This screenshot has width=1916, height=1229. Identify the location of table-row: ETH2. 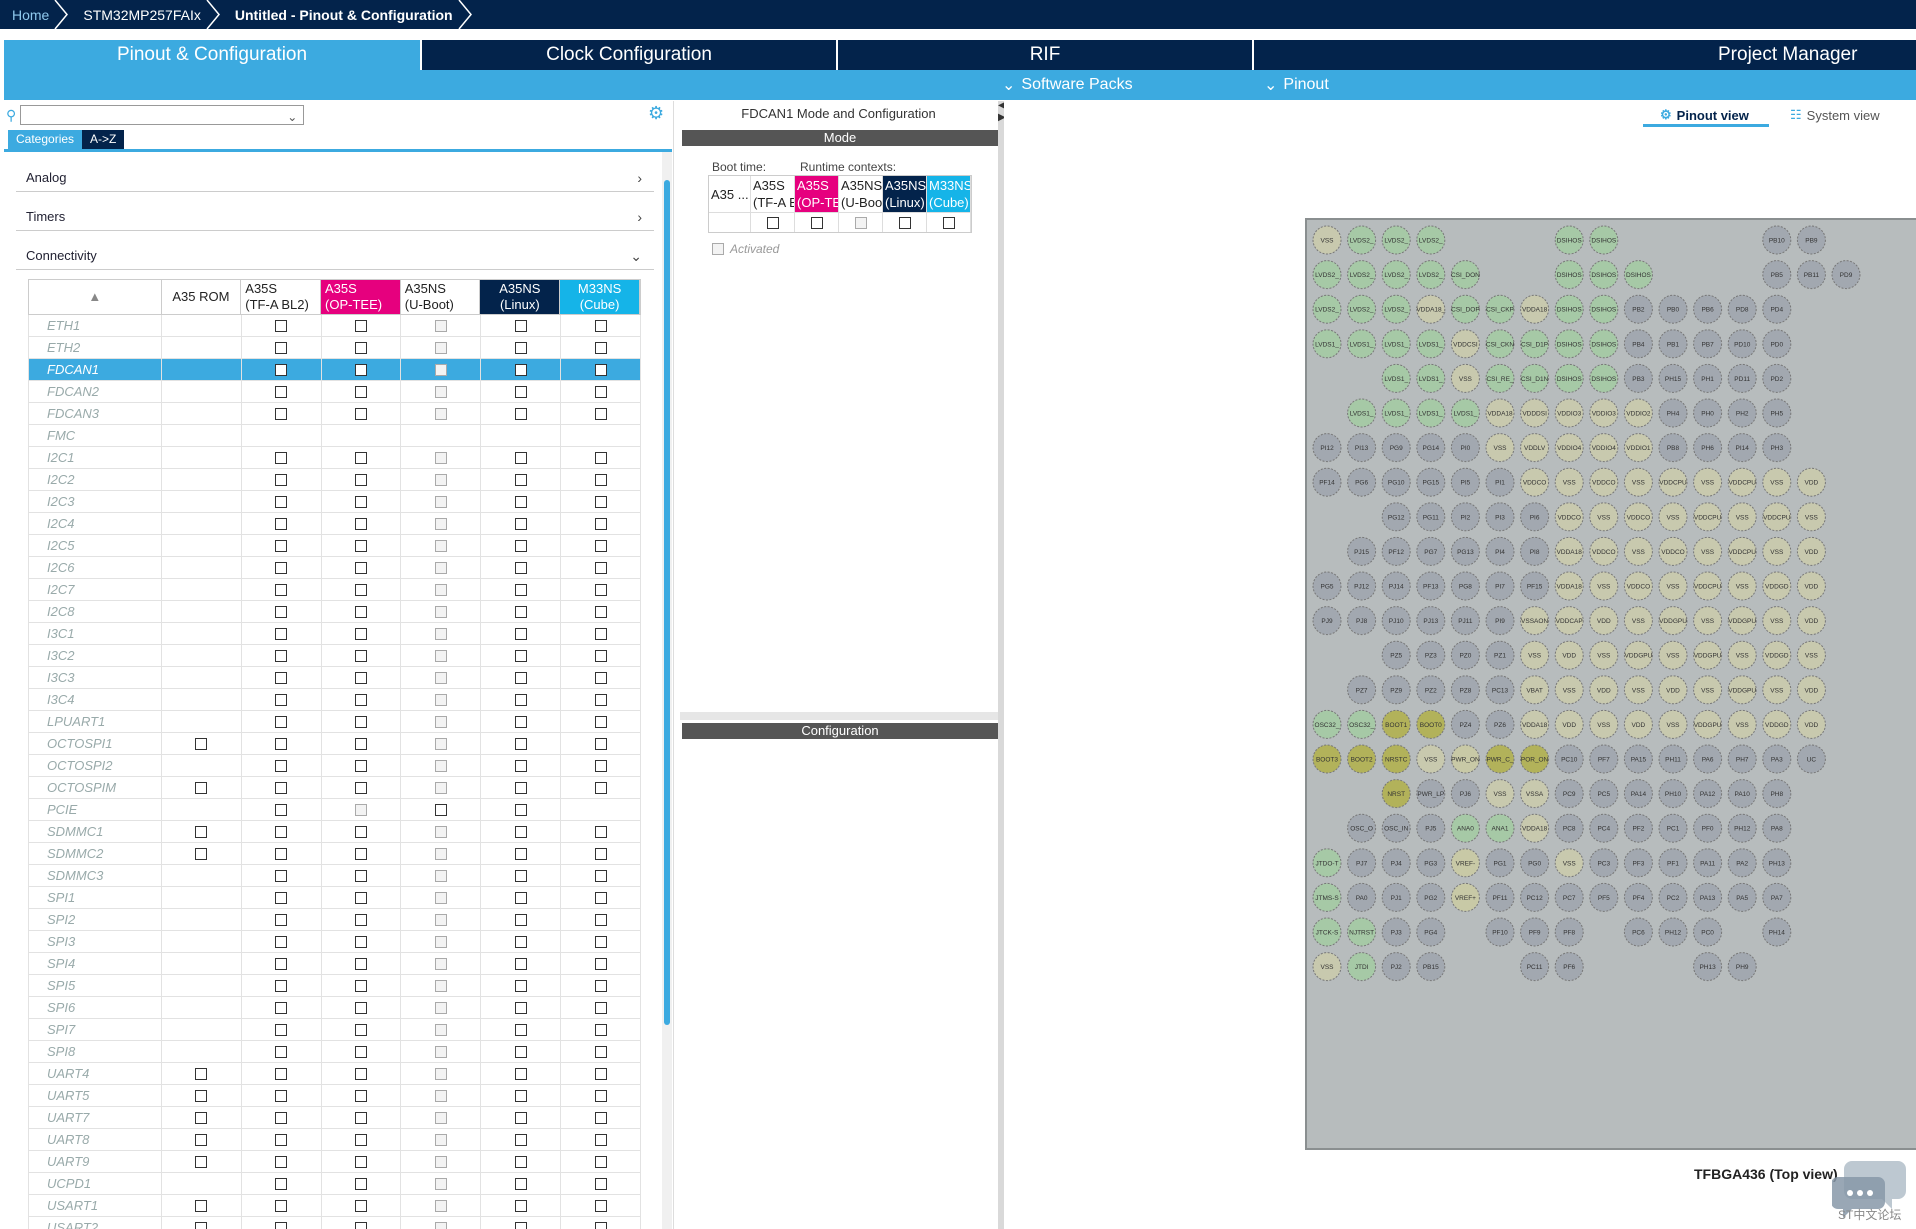
(334, 348).